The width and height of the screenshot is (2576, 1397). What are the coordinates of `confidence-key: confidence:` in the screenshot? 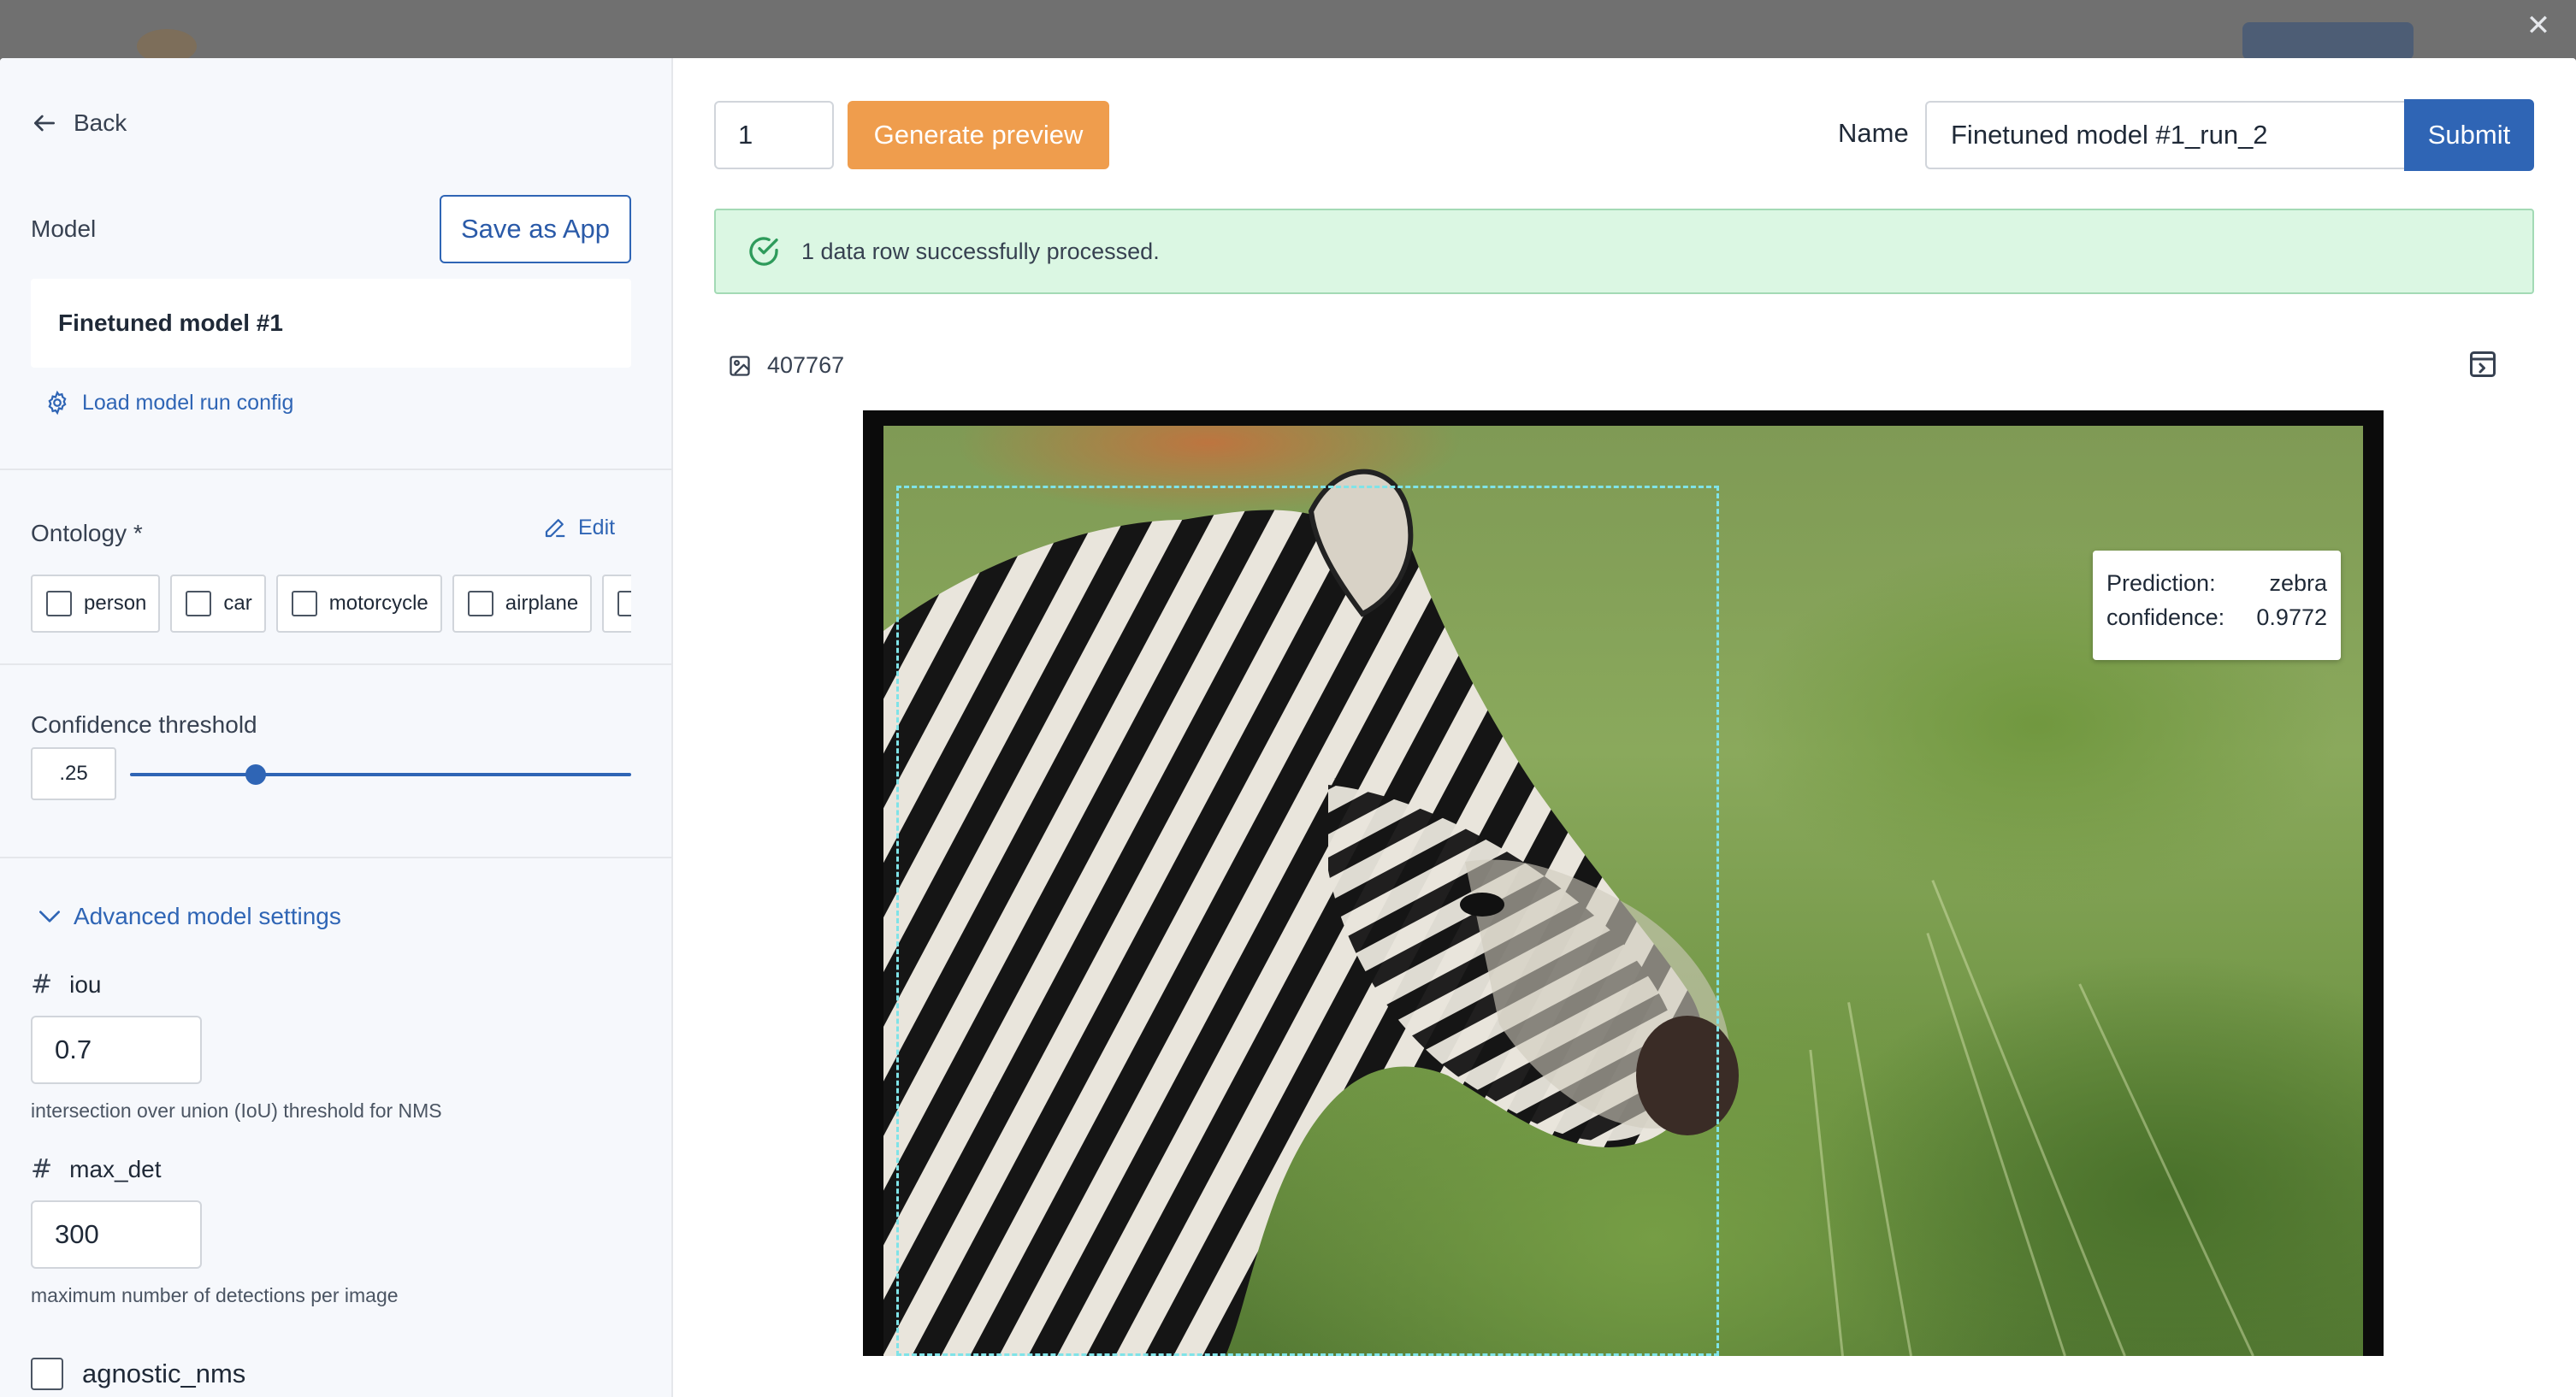 It's located at (2165, 617).